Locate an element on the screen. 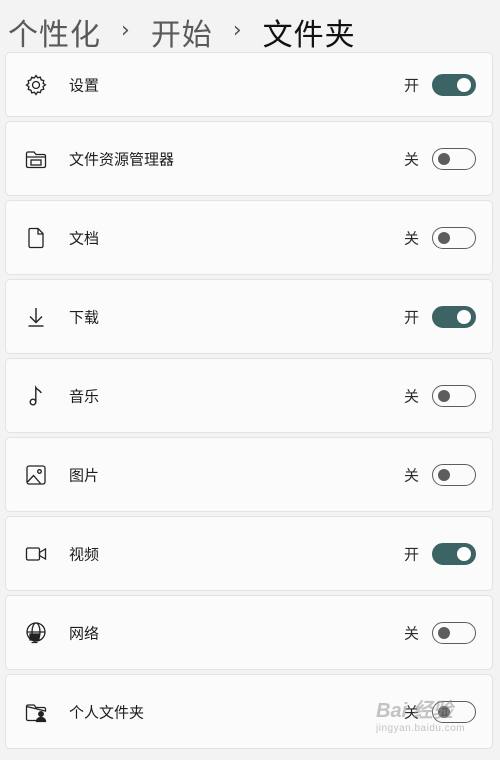 Image resolution: width=500 pixels, height=760 pixels. settings-toggle is located at coordinates (454, 84).